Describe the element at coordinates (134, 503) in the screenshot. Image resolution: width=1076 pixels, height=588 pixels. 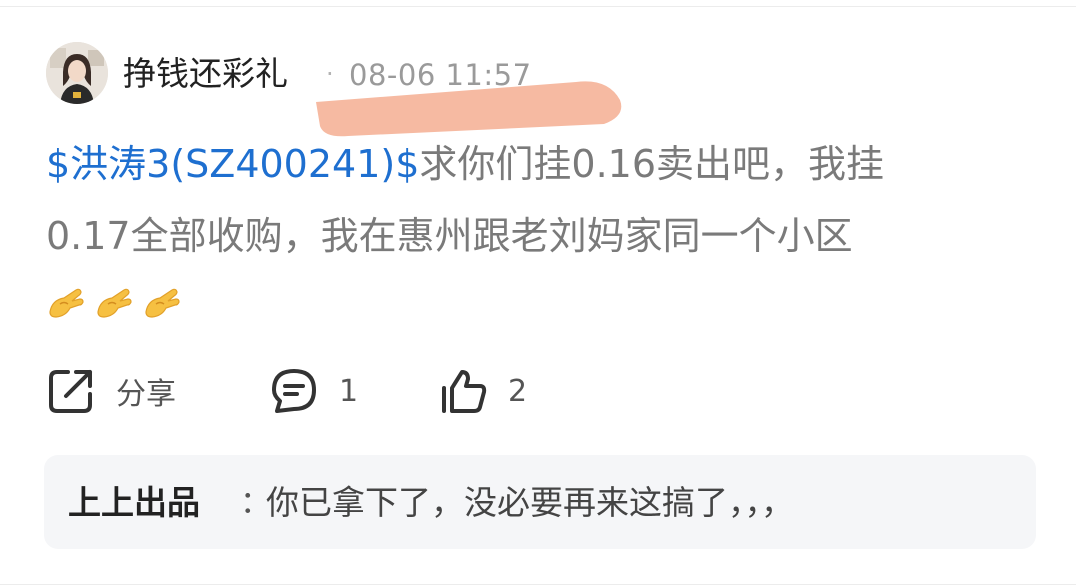
I see `reply-author: 上上出品` at that location.